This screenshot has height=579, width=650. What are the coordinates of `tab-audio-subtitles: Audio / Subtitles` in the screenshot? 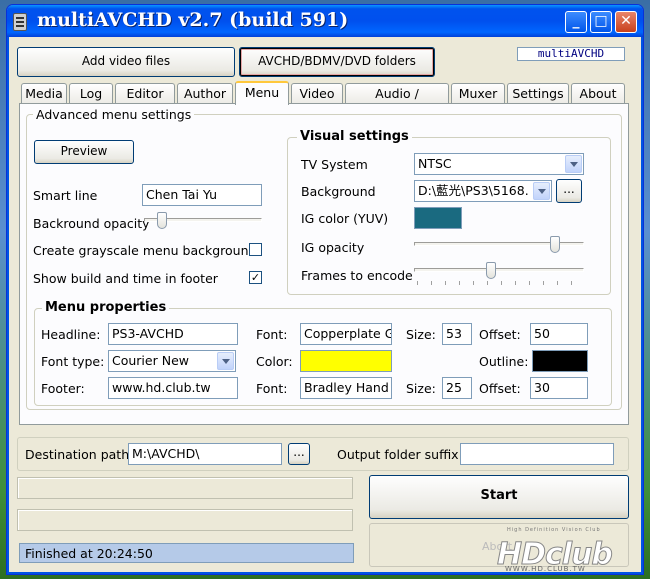 It's located at (397, 101).